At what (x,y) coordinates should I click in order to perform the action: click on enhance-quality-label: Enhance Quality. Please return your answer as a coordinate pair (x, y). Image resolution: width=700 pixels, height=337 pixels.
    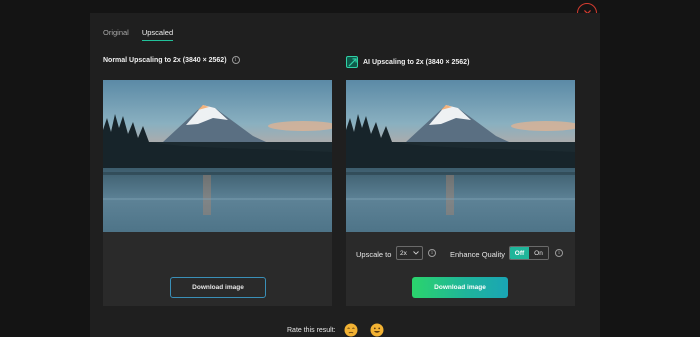
    Looking at the image, I should click on (478, 254).